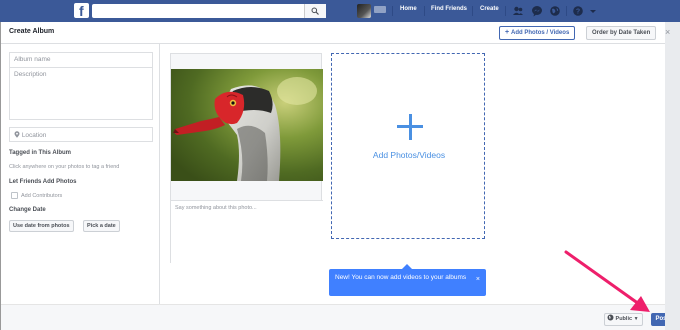 Image resolution: width=680 pixels, height=330 pixels. What do you see at coordinates (17, 134) in the screenshot?
I see `location-pin-icon` at bounding box center [17, 134].